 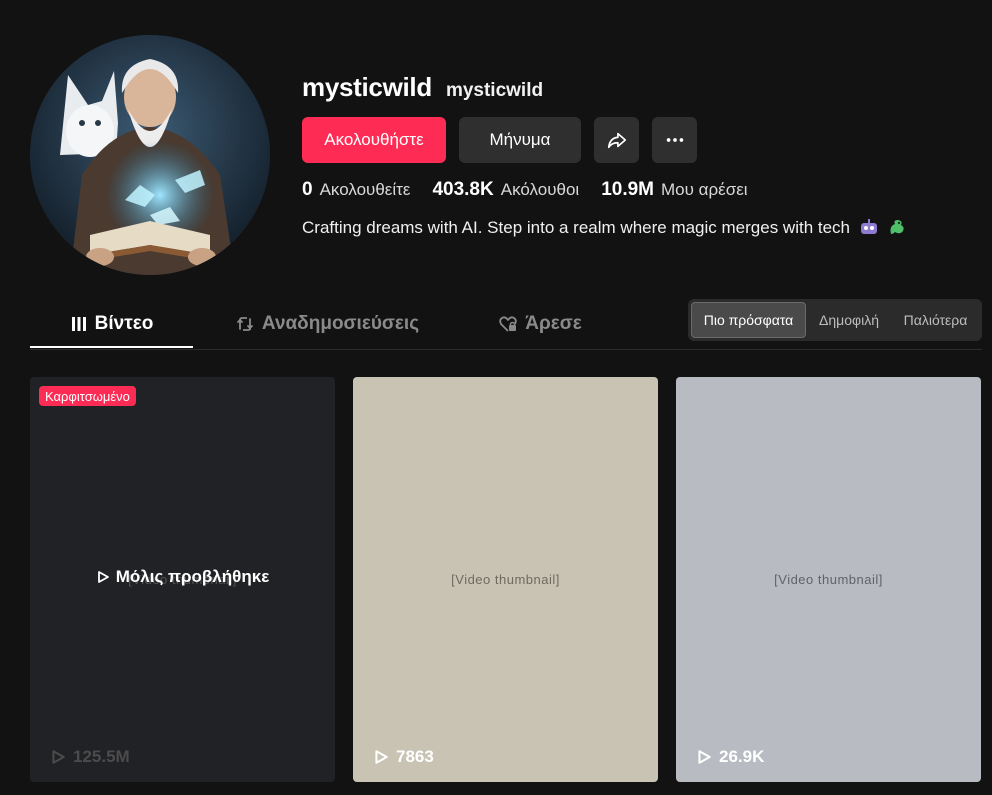 I want to click on play-count-text: 125.5M, so click(x=101, y=756).